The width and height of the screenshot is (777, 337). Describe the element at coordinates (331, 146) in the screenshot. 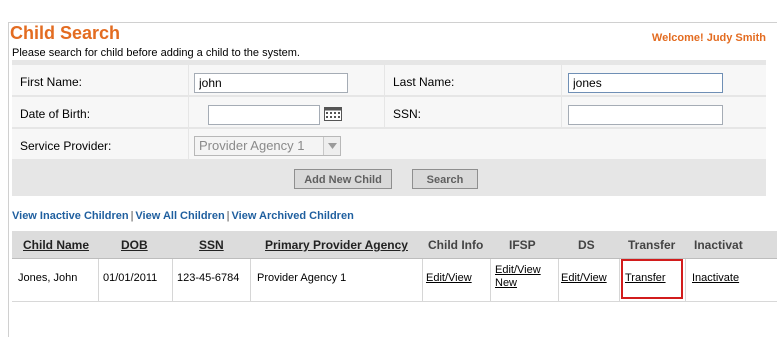

I see `chevron-down-icon` at that location.